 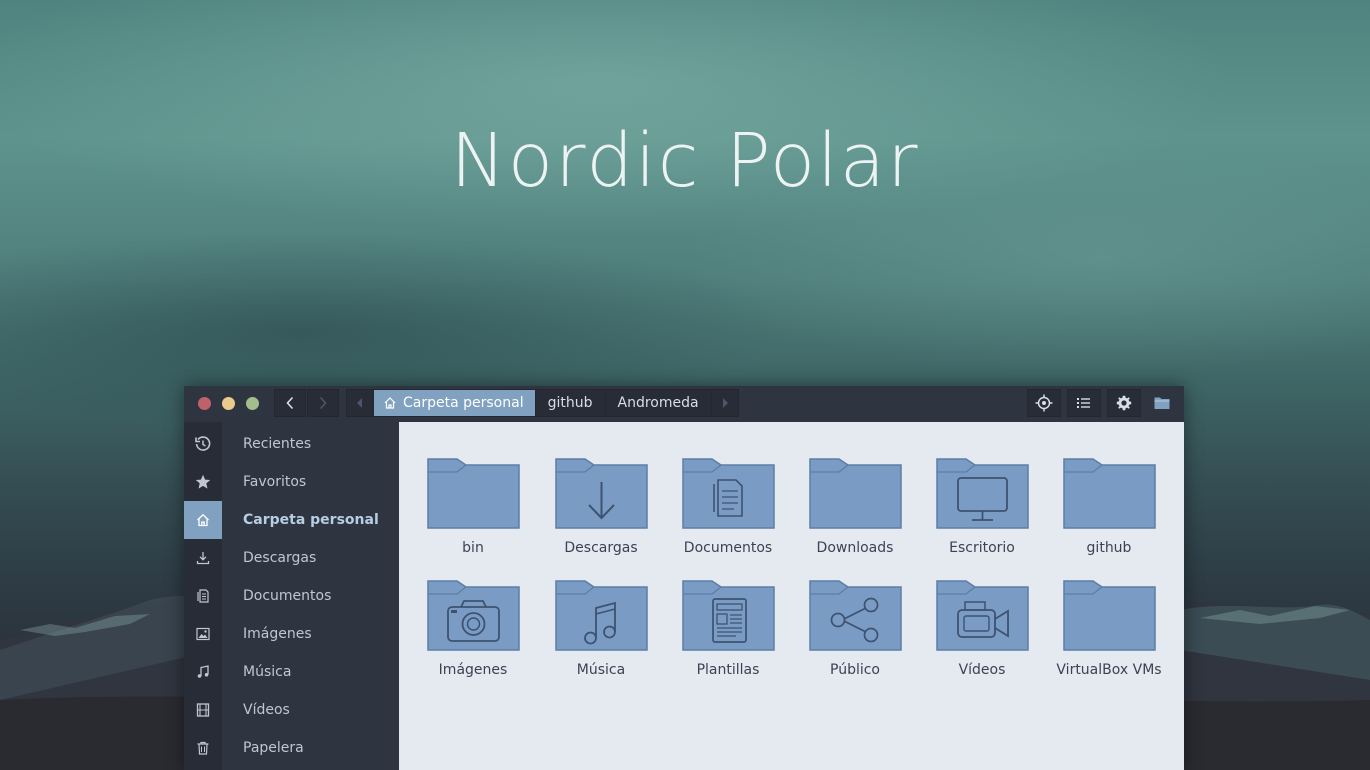 I want to click on file-name: Escritorio, so click(x=982, y=548).